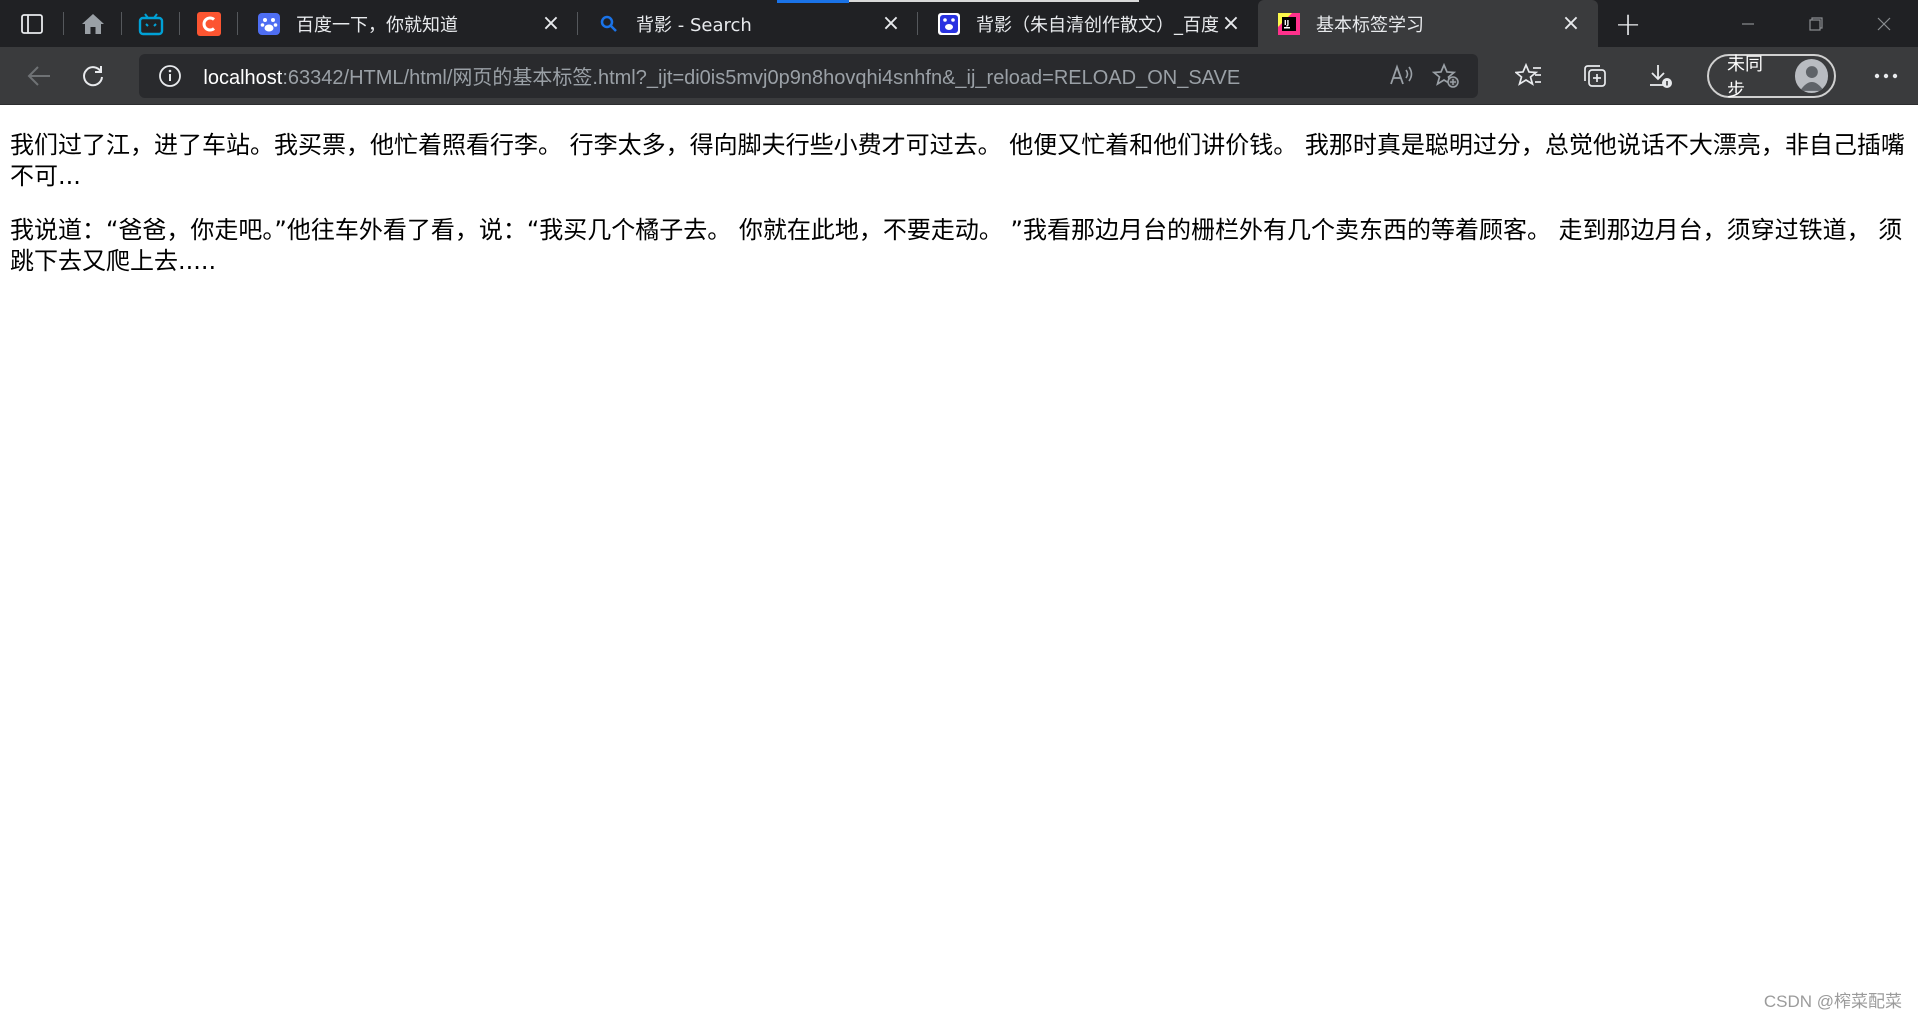  I want to click on close-icon, so click(1884, 23).